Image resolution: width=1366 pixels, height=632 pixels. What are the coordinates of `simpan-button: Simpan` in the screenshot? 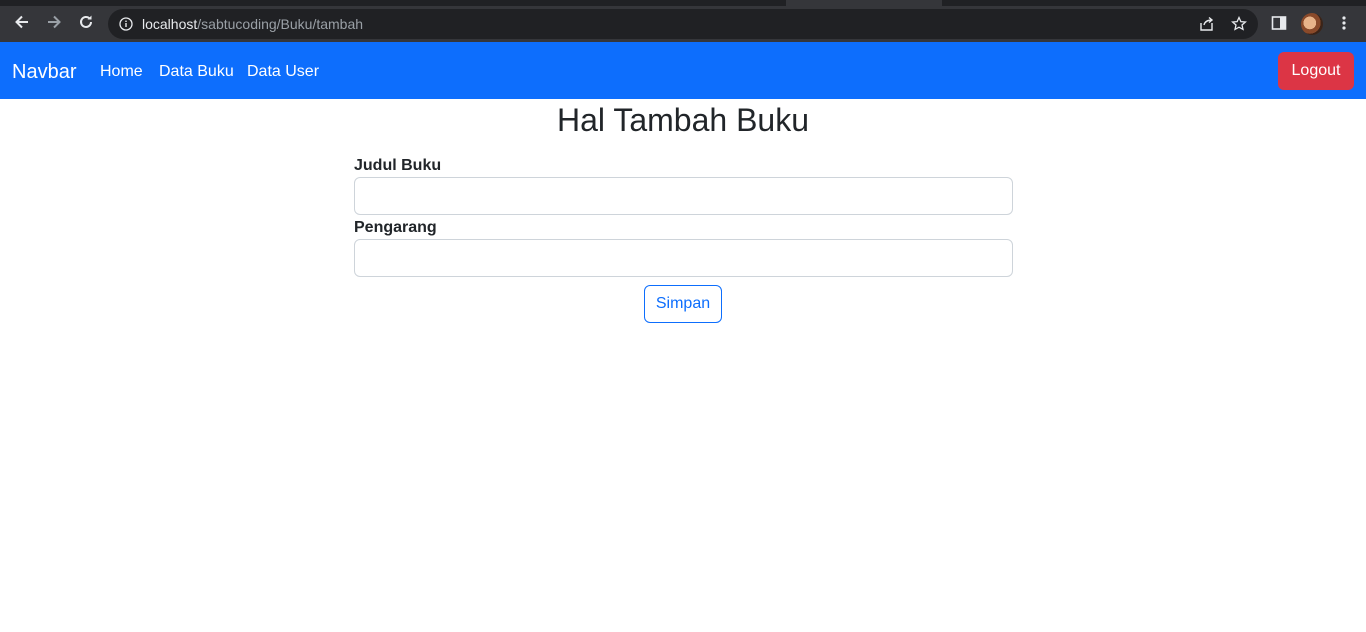 It's located at (683, 304).